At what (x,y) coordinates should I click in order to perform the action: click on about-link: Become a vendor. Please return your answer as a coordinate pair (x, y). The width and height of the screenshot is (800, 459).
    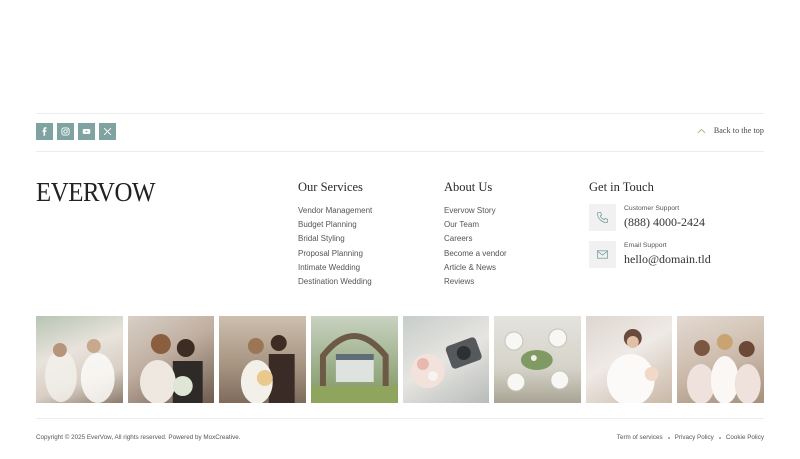
    Looking at the image, I should click on (475, 254).